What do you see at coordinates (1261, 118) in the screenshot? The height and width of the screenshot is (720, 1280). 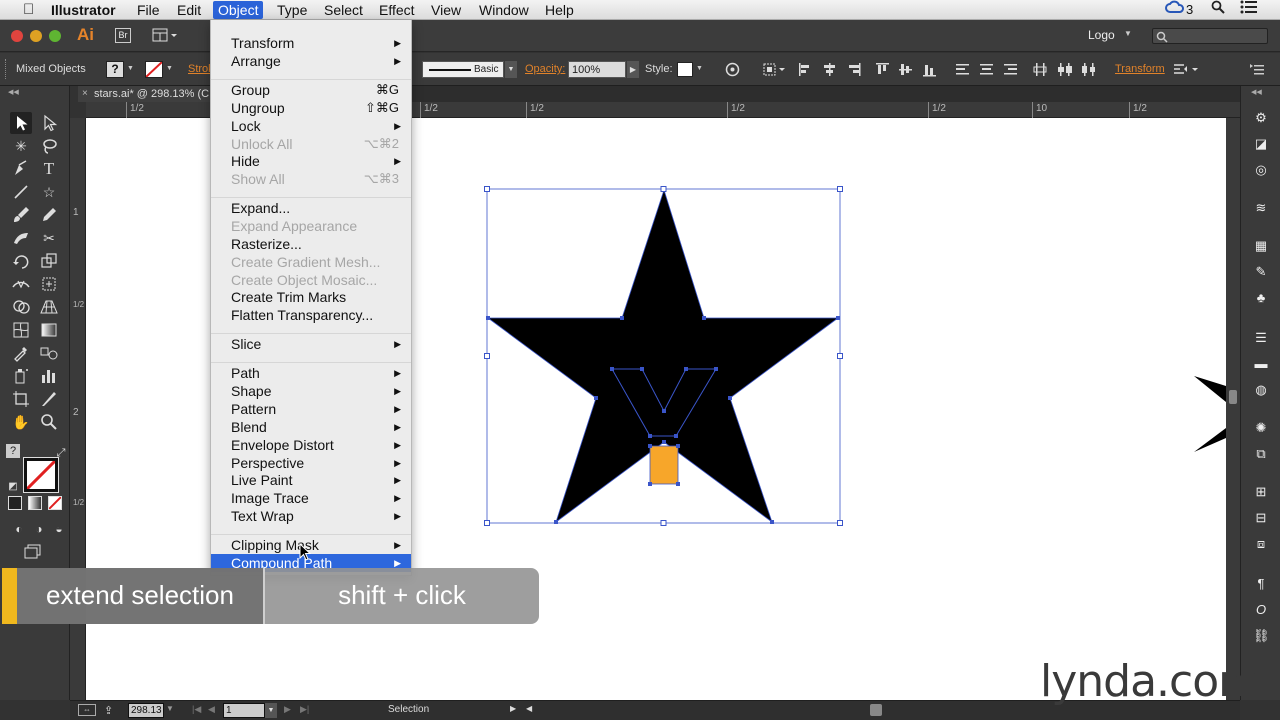 I see `appearance-panel-icon: ⚙` at bounding box center [1261, 118].